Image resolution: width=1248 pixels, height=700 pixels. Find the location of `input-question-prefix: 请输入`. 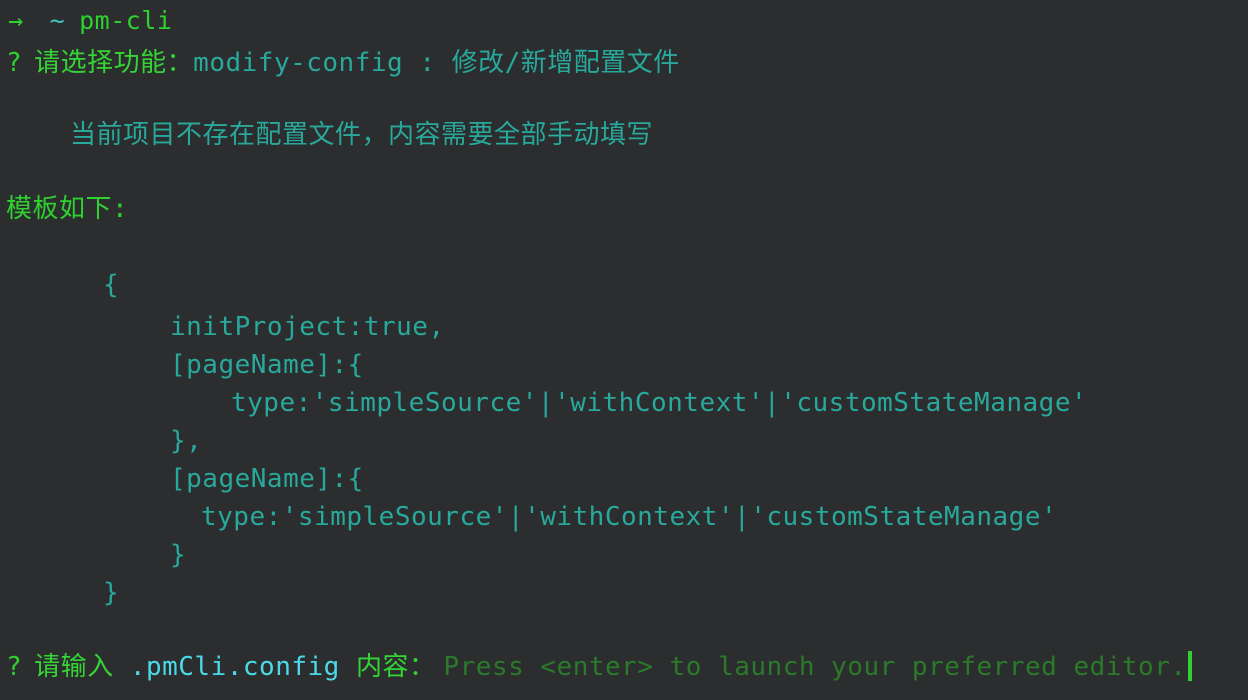

input-question-prefix: 请输入 is located at coordinates (82, 667).